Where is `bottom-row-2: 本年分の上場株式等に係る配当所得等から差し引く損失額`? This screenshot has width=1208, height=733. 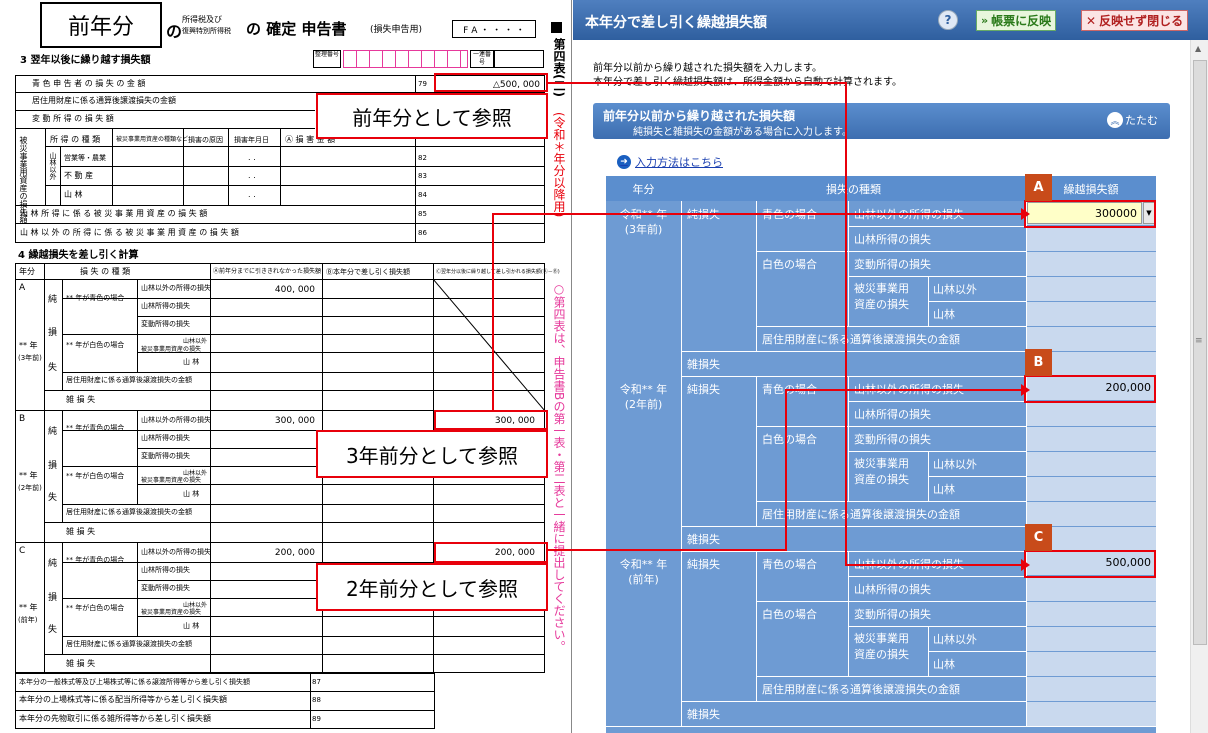
bottom-row-2: 本年分の上場株式等に係る配当所得等から差し引く損失額 is located at coordinates (123, 699).